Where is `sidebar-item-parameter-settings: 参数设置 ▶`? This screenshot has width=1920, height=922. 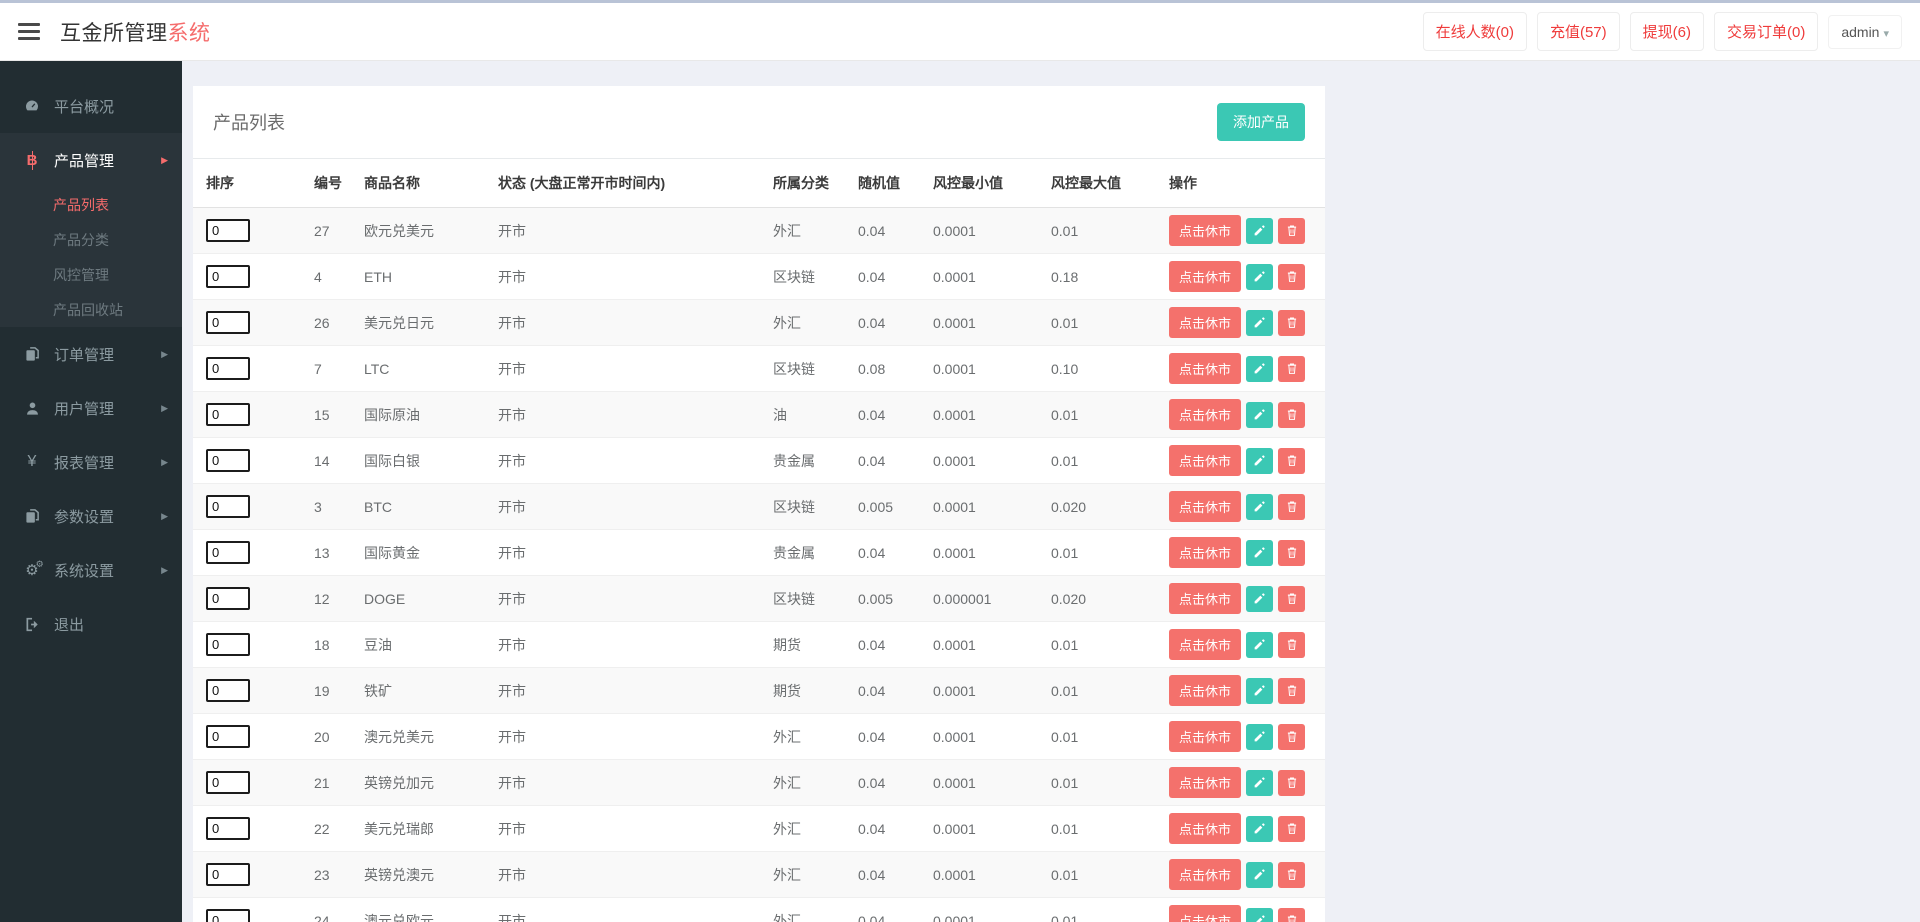 sidebar-item-parameter-settings: 参数设置 ▶ is located at coordinates (91, 516).